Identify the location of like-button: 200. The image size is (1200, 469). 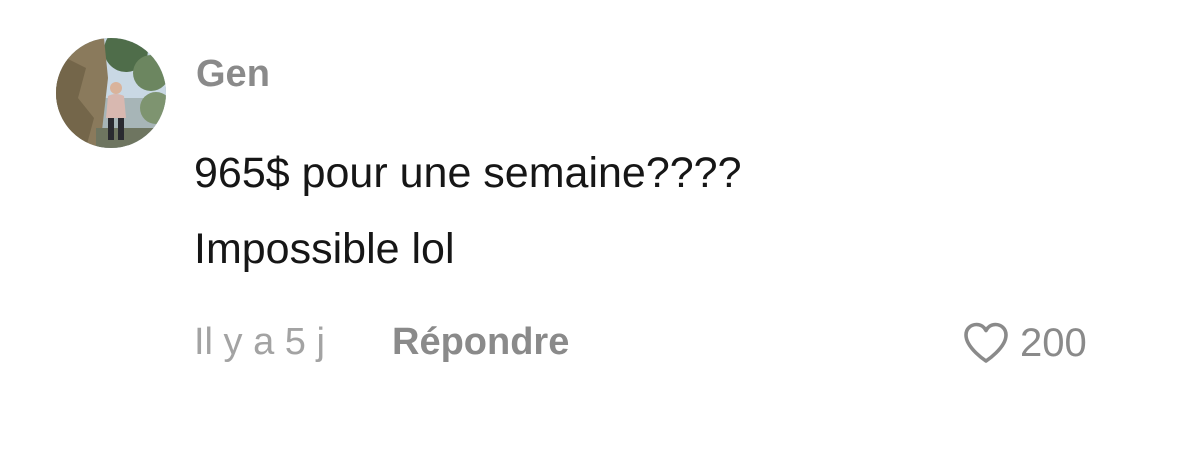
(1024, 343).